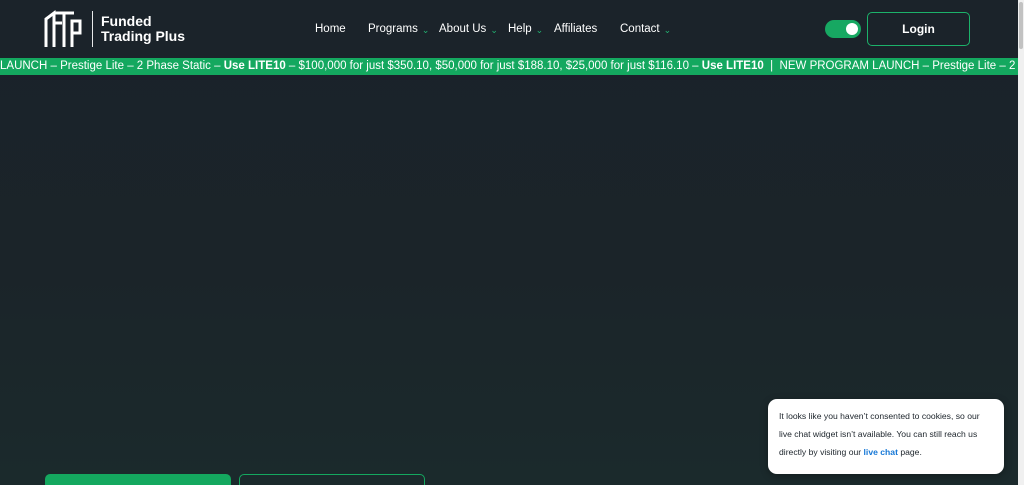 The width and height of the screenshot is (1024, 485). Describe the element at coordinates (92, 29) in the screenshot. I see `logo-divider` at that location.